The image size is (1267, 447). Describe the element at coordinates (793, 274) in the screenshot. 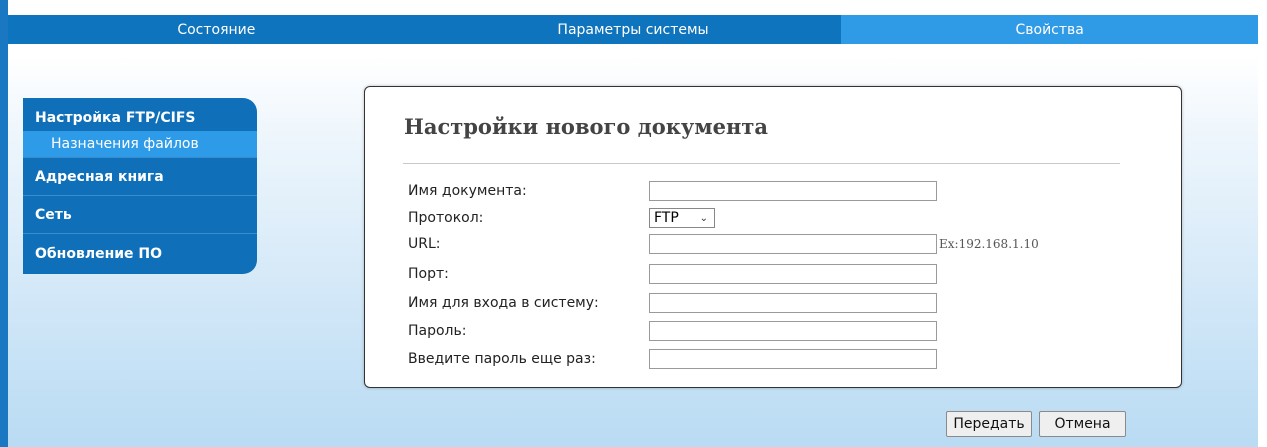

I see `port-input` at that location.